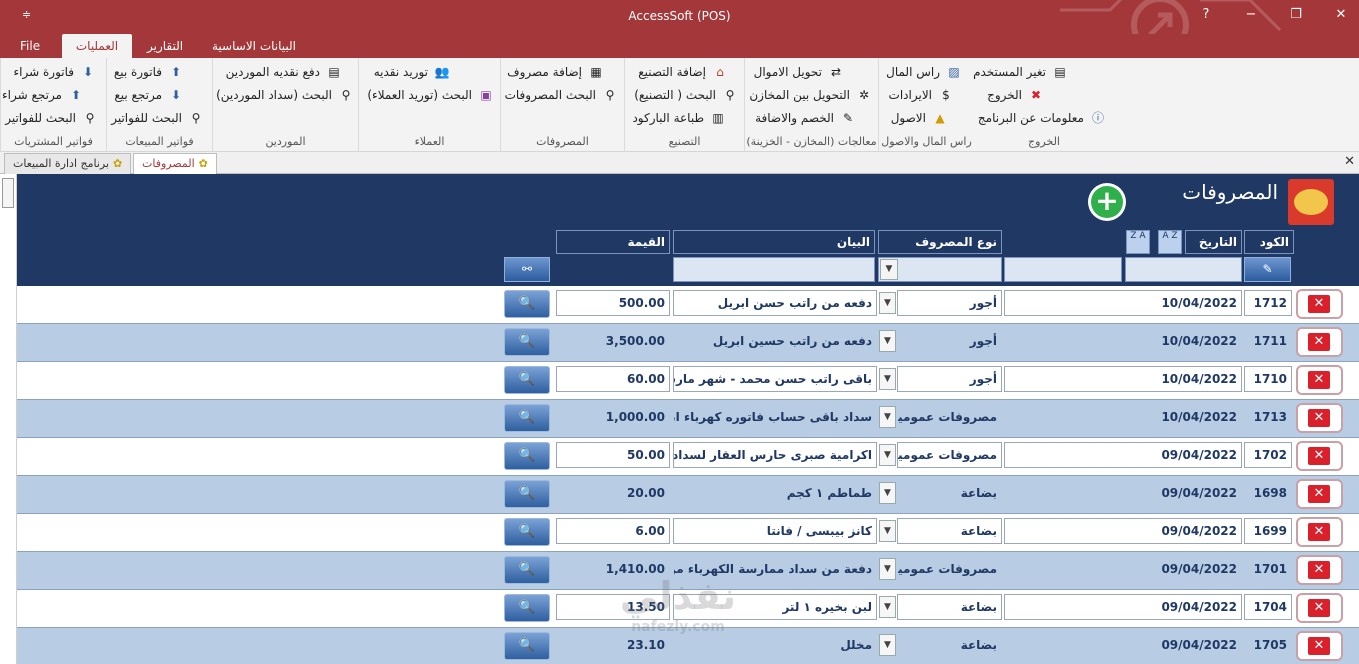 The width and height of the screenshot is (1359, 664). Describe the element at coordinates (775, 493) in the screenshot. I see `cell-description: طماطم ١ كجم` at that location.